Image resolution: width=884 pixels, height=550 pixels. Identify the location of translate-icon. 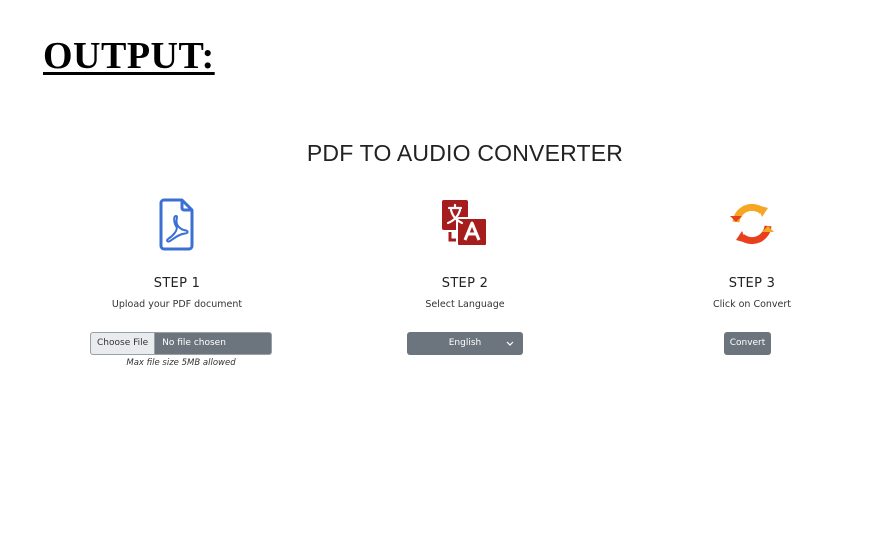
(465, 223).